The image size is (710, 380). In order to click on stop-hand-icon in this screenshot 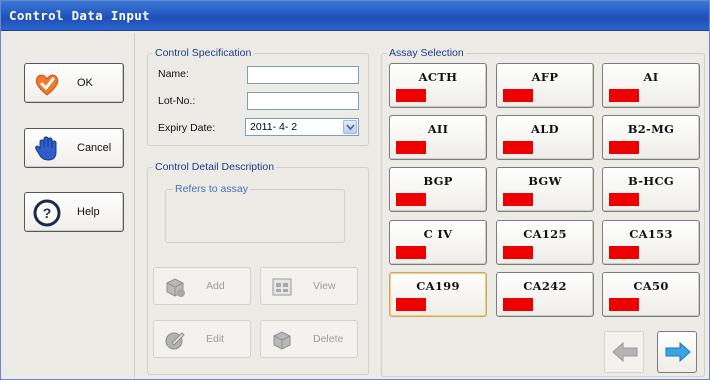, I will do `click(47, 149)`.